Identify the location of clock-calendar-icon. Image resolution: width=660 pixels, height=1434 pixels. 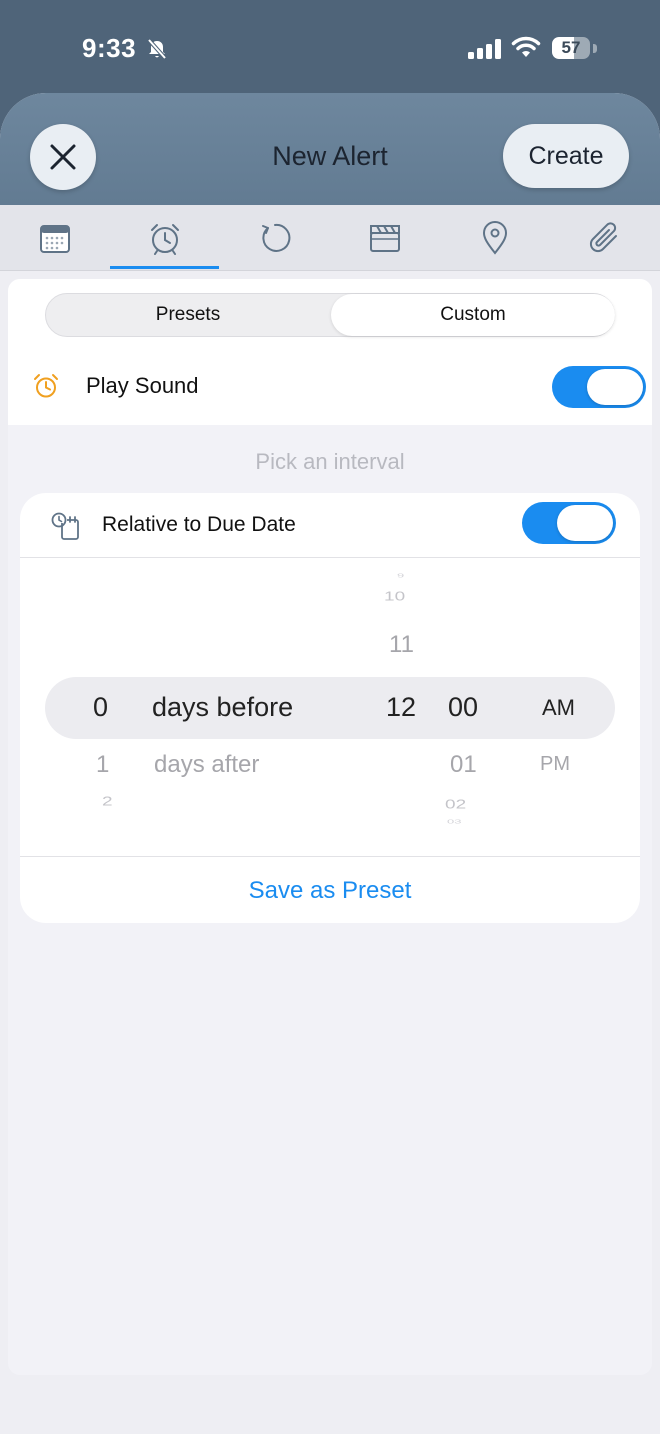
(65, 528).